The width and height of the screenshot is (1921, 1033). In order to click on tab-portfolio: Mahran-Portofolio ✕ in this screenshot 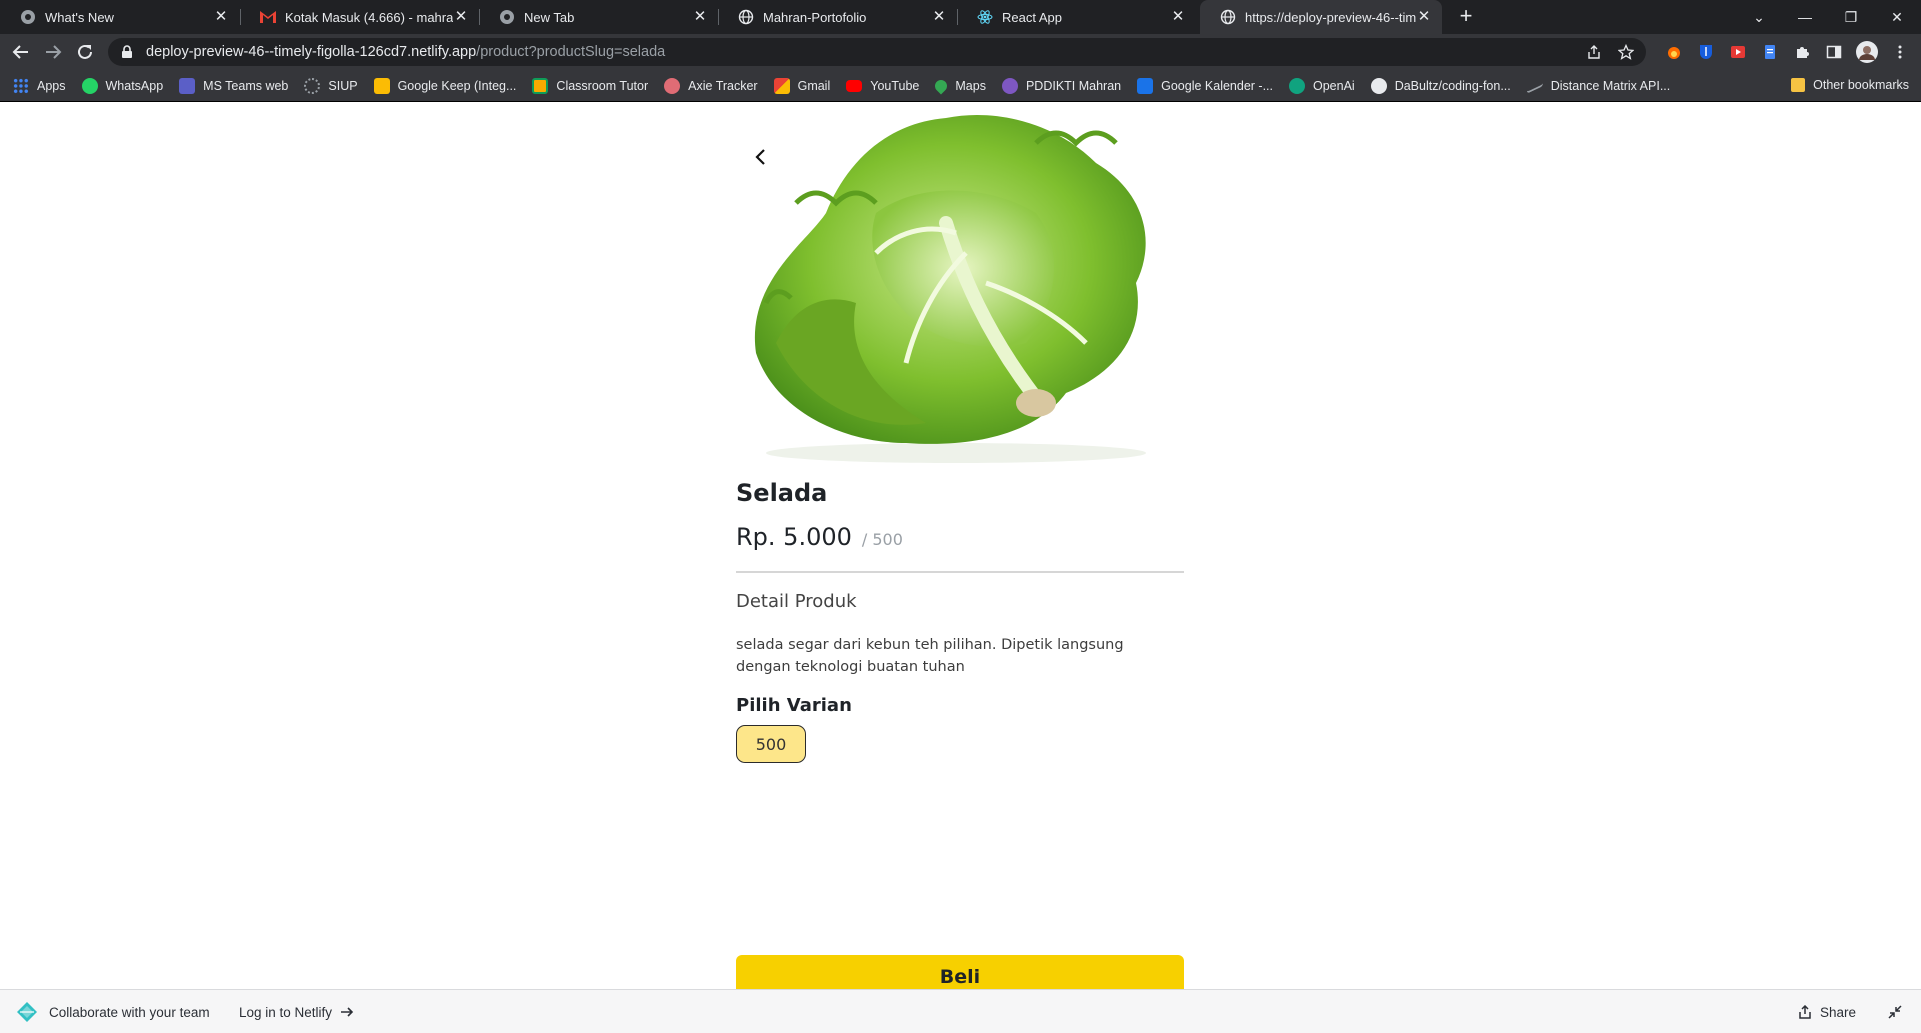, I will do `click(837, 17)`.